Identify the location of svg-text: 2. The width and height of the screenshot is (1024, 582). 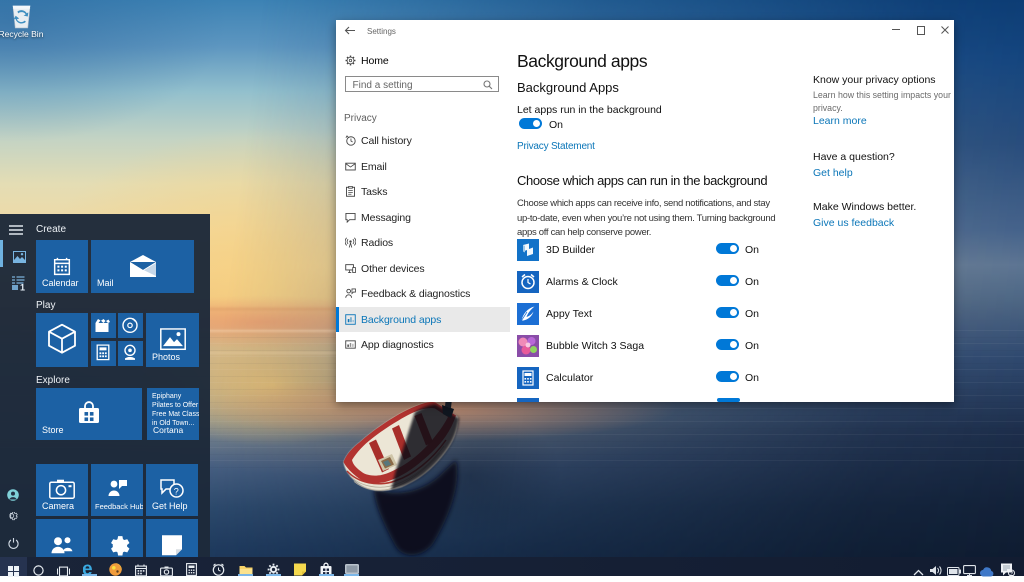
(1012, 574).